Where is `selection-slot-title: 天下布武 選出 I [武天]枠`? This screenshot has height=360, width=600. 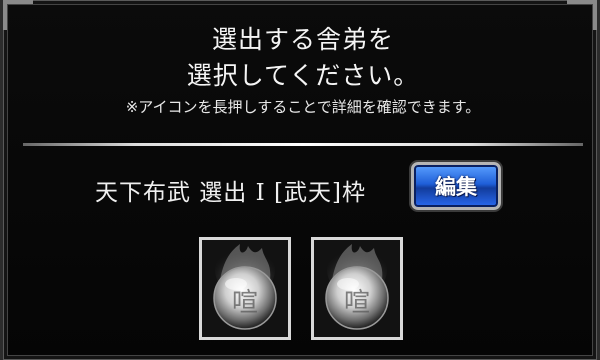
selection-slot-title: 天下布武 選出 I [武天]枠 is located at coordinates (230, 193).